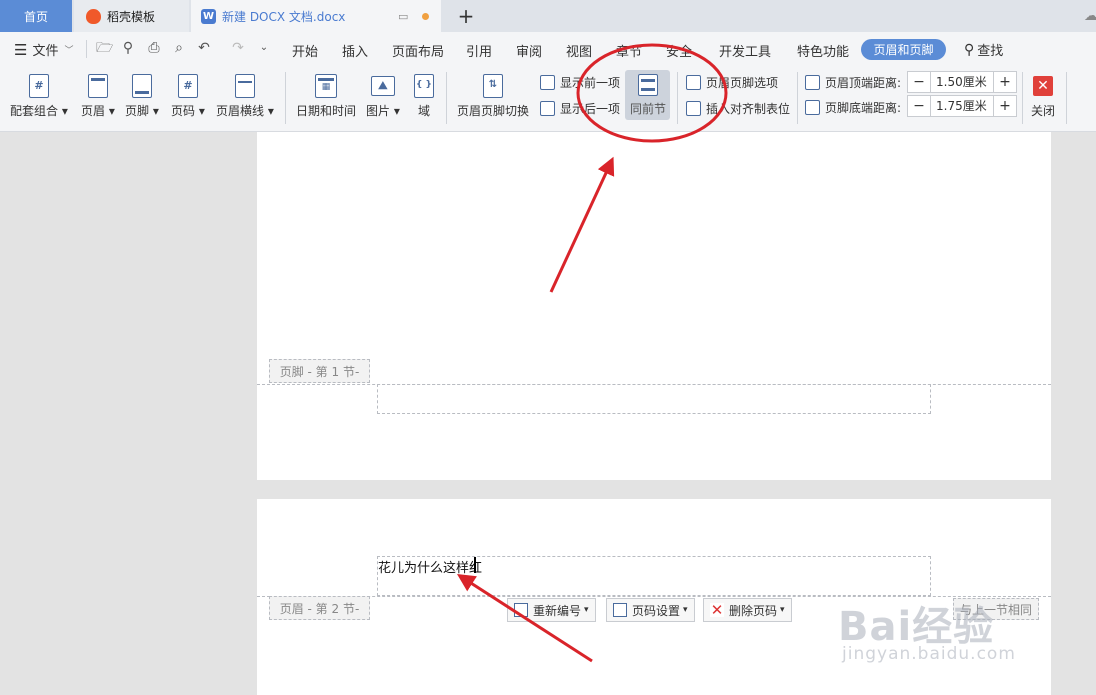 The height and width of the screenshot is (695, 1096). Describe the element at coordinates (188, 111) in the screenshot. I see `page-number-label: 页码 ▾` at that location.